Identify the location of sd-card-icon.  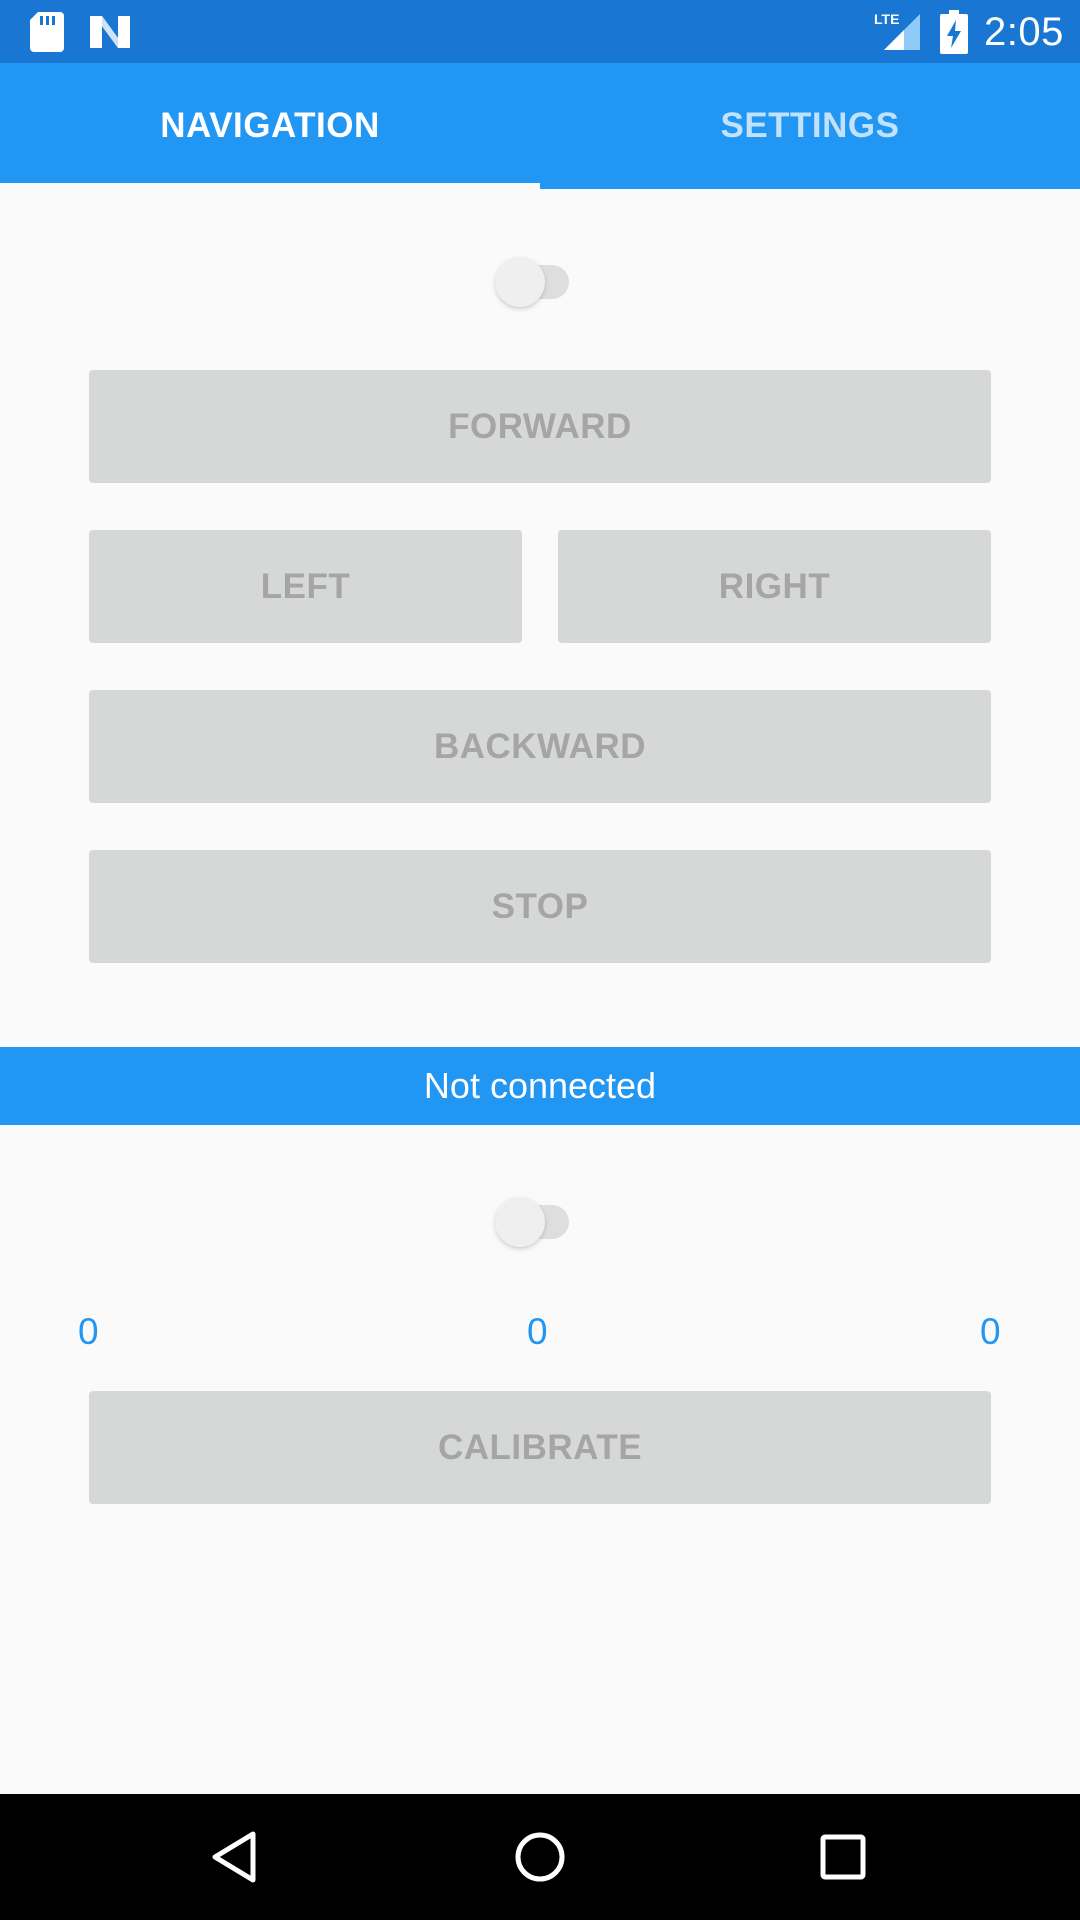
(47, 32).